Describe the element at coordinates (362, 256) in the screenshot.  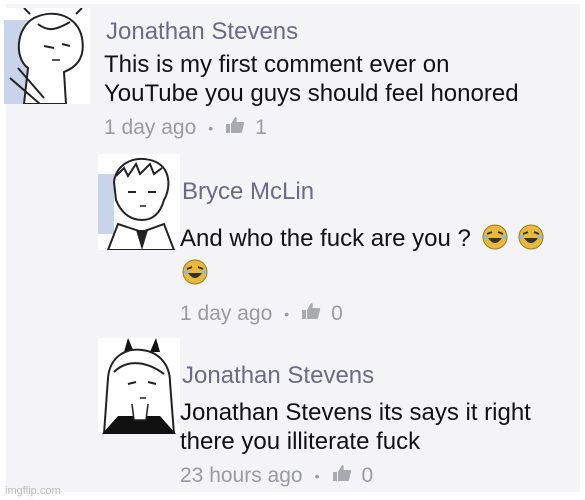
I see `comment-text: And who the fuck are you ?` at that location.